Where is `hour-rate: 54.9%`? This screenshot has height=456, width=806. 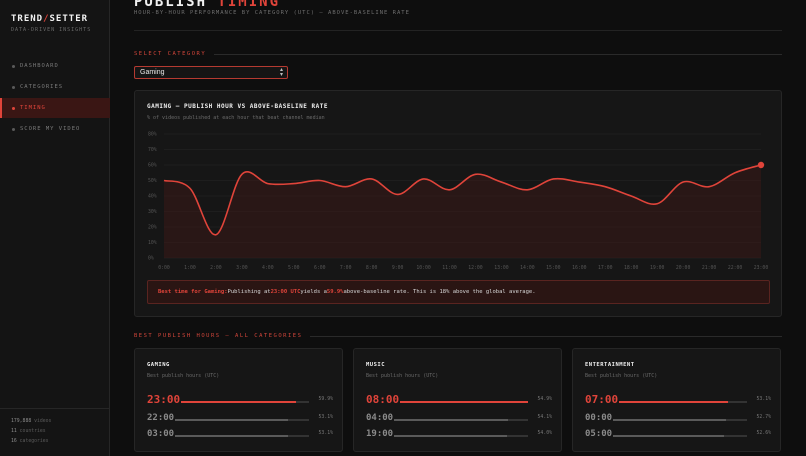
hour-rate: 54.9% is located at coordinates (544, 399).